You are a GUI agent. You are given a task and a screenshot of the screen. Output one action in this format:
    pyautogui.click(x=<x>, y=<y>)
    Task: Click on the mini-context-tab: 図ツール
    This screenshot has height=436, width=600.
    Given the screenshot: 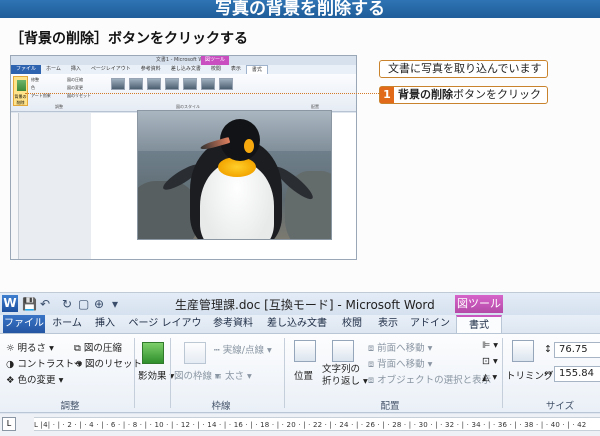 What is the action you would take?
    pyautogui.click(x=215, y=60)
    